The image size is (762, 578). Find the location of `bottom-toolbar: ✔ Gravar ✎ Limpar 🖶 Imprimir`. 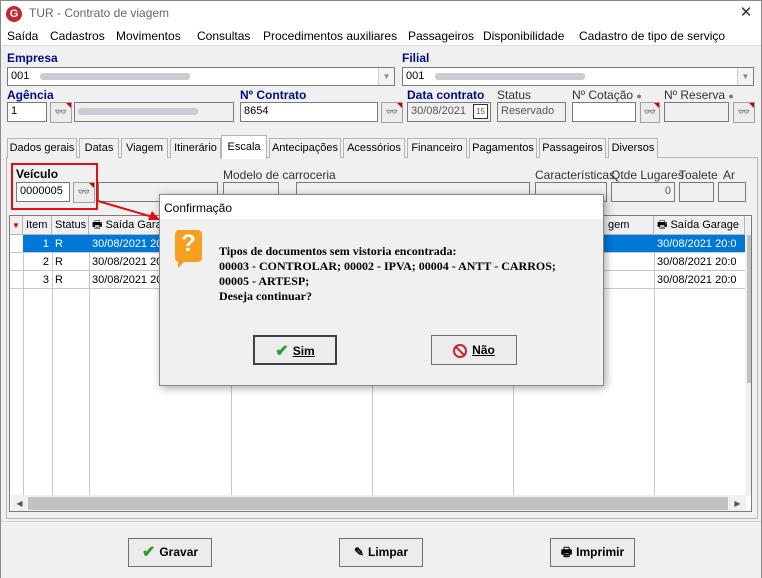

bottom-toolbar: ✔ Gravar ✎ Limpar 🖶 Imprimir is located at coordinates (381, 549).